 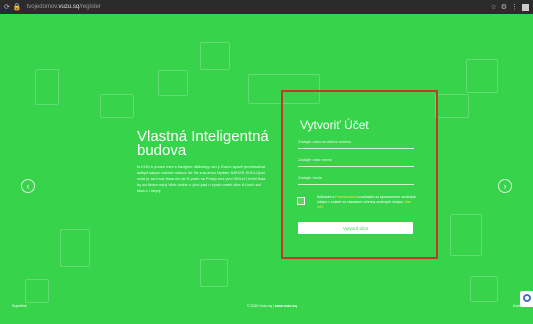 I want to click on footer-left-link: Superfine, so click(x=19, y=306).